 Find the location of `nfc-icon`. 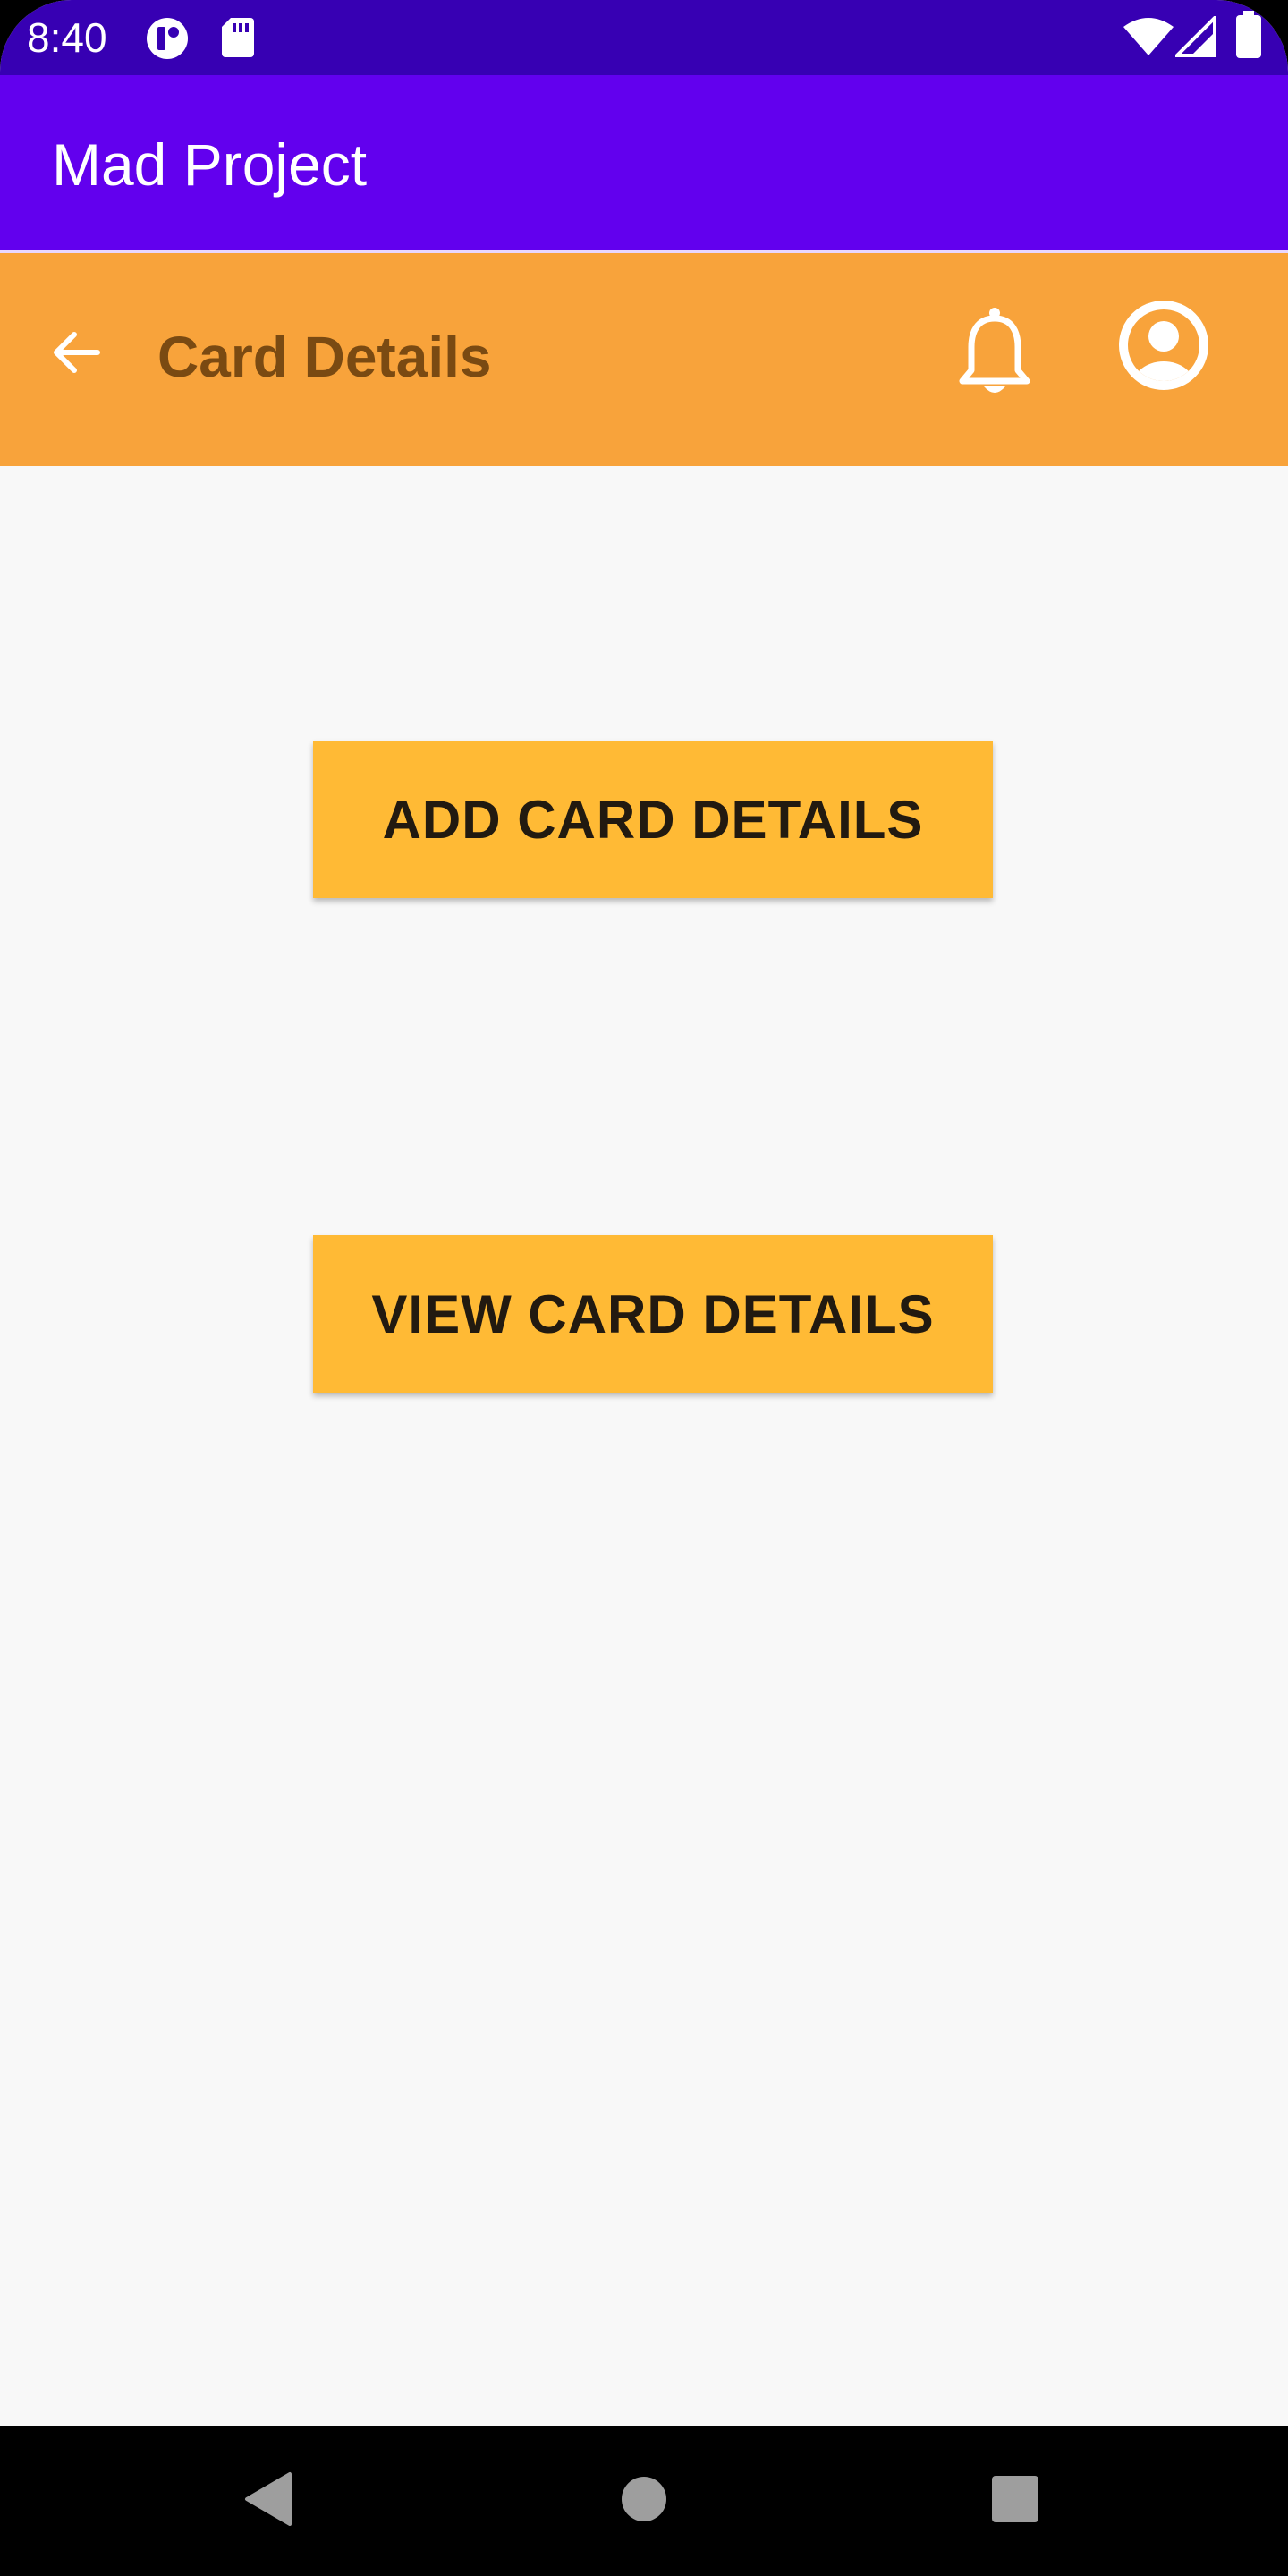

nfc-icon is located at coordinates (168, 40).